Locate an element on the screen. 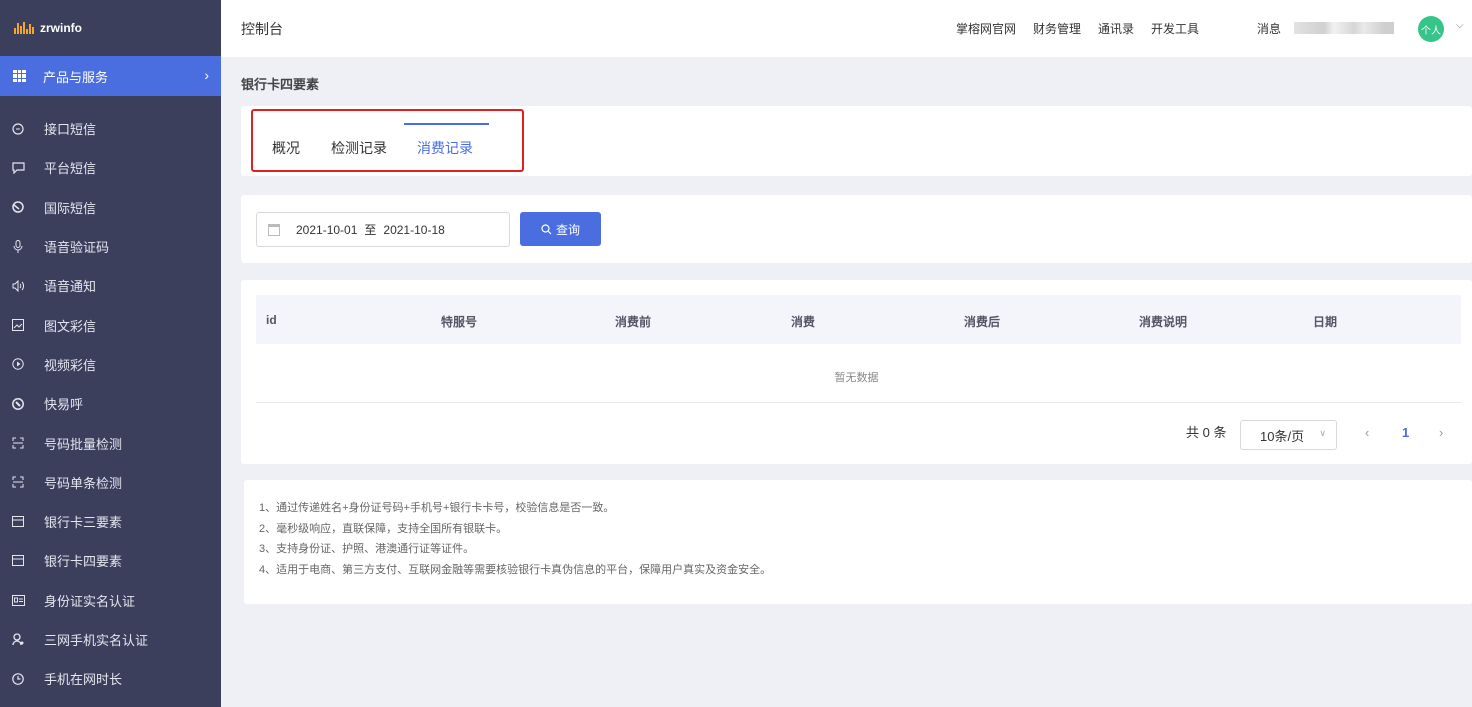  column-header-service-number: 特服号 is located at coordinates (459, 322).